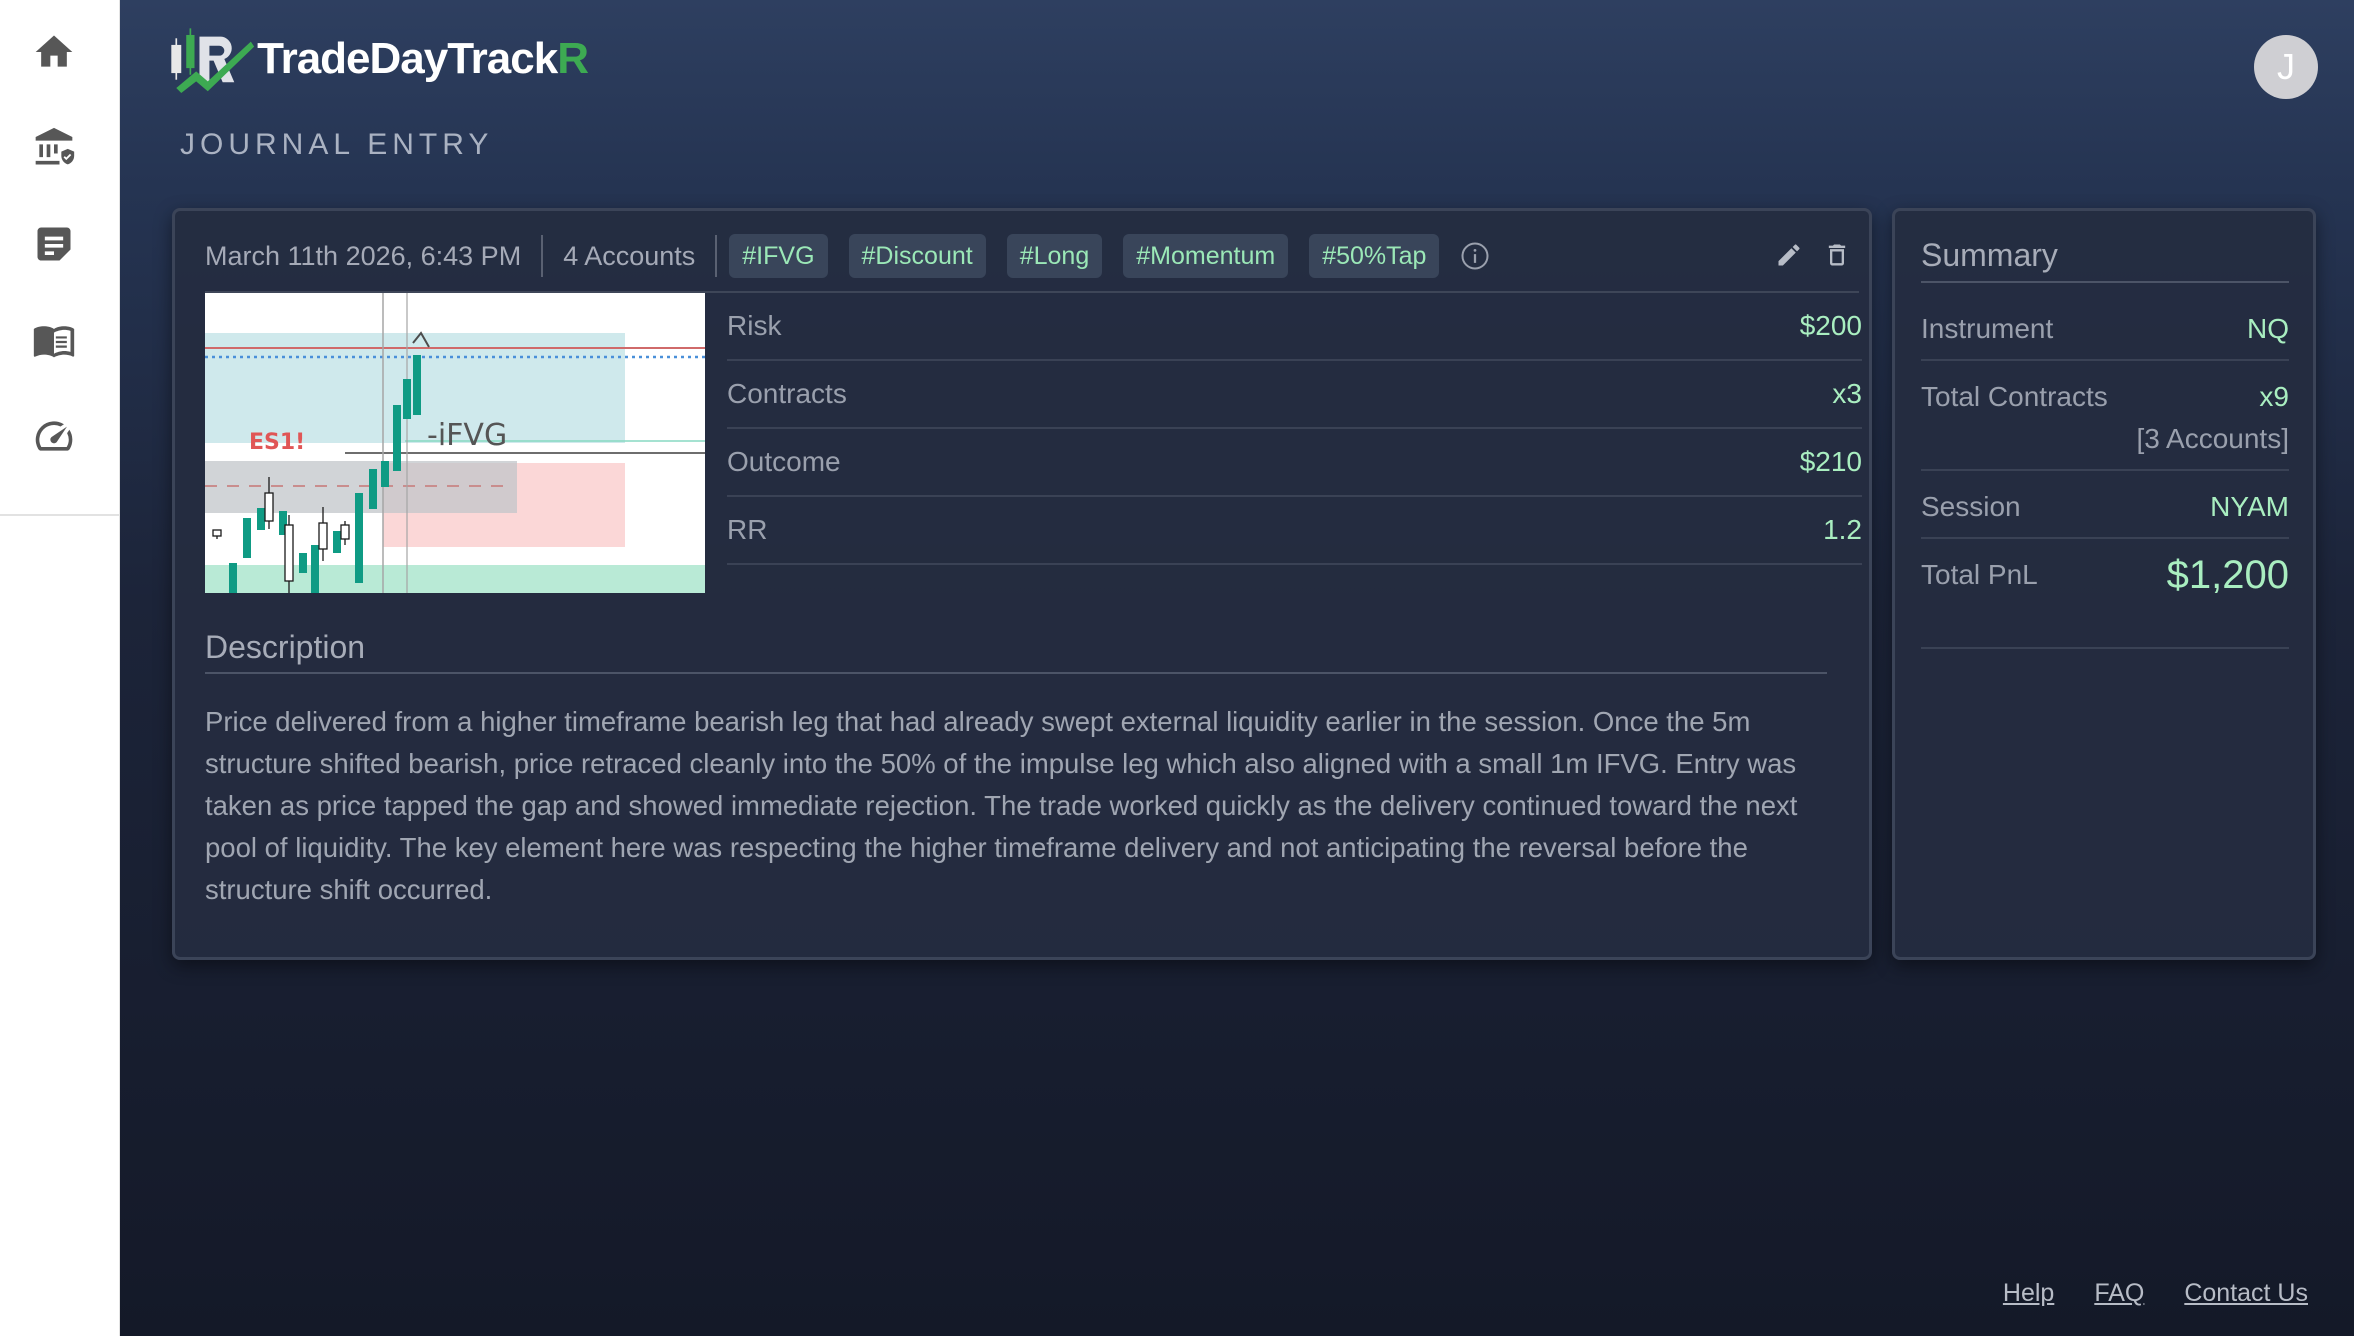 The height and width of the screenshot is (1336, 2354). What do you see at coordinates (787, 393) in the screenshot?
I see `metric-label: Contracts` at bounding box center [787, 393].